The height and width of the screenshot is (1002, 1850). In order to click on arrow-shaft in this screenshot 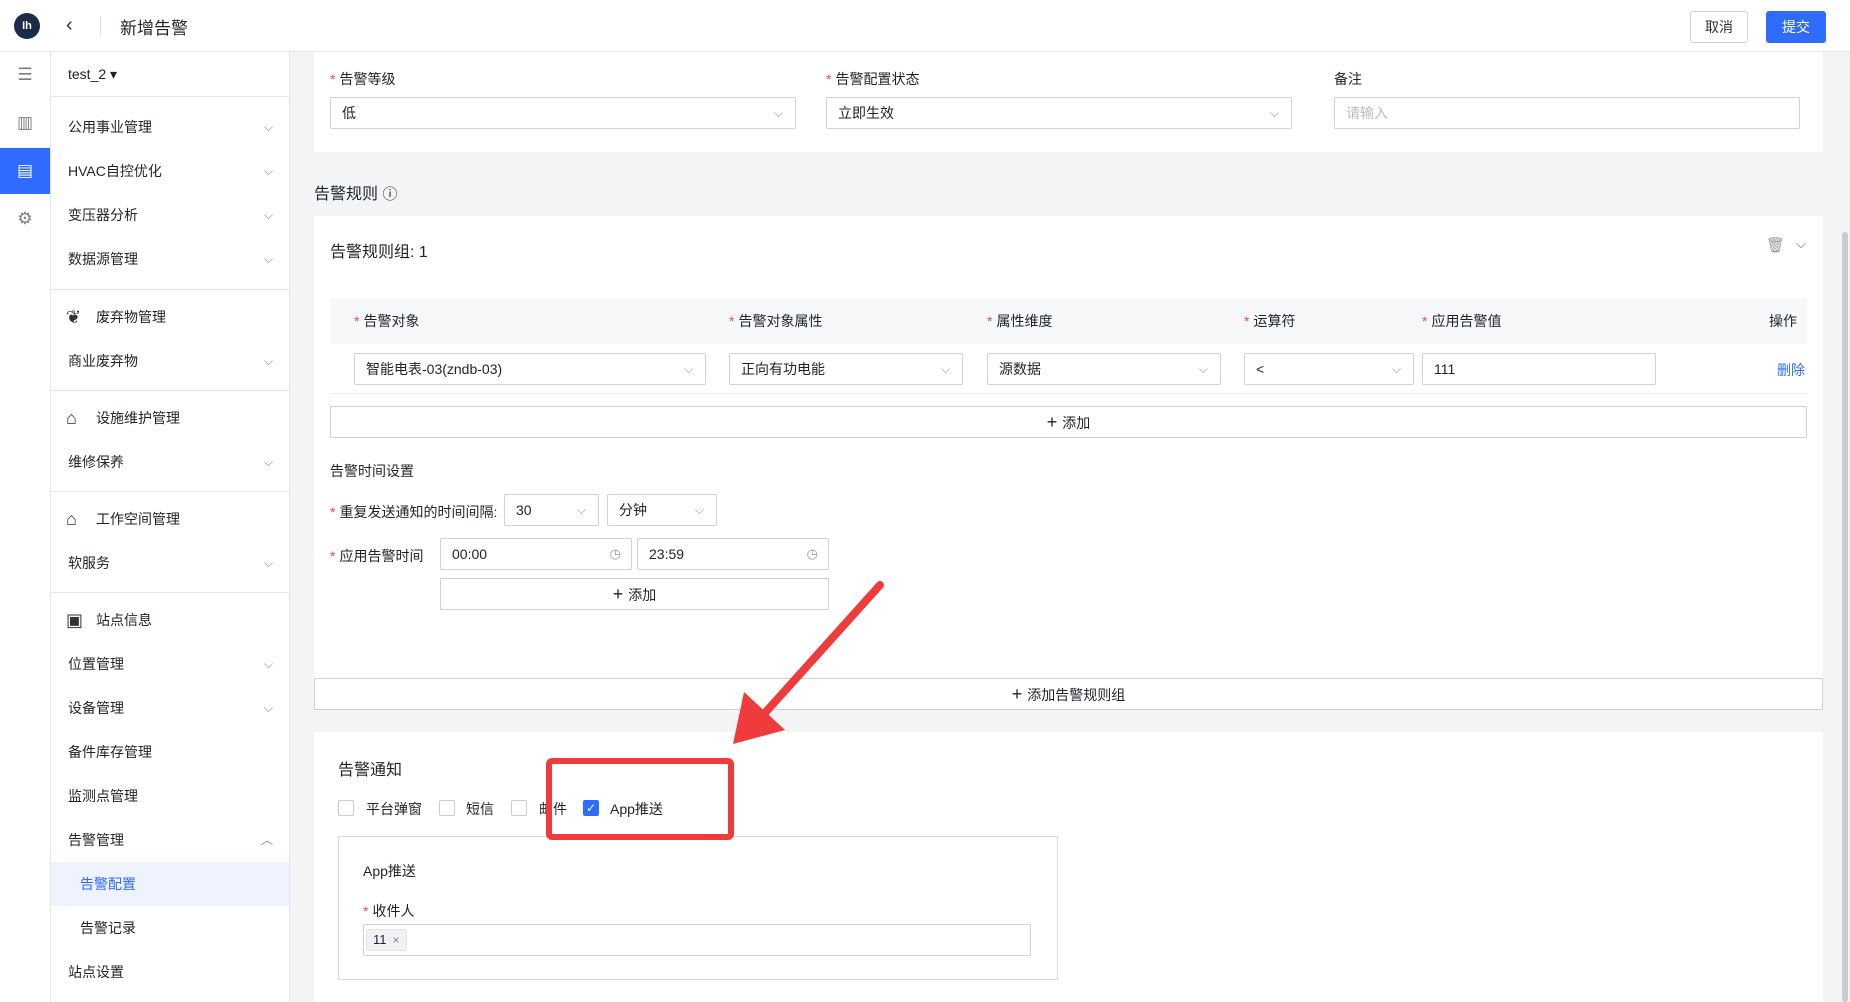, I will do `click(822, 649)`.